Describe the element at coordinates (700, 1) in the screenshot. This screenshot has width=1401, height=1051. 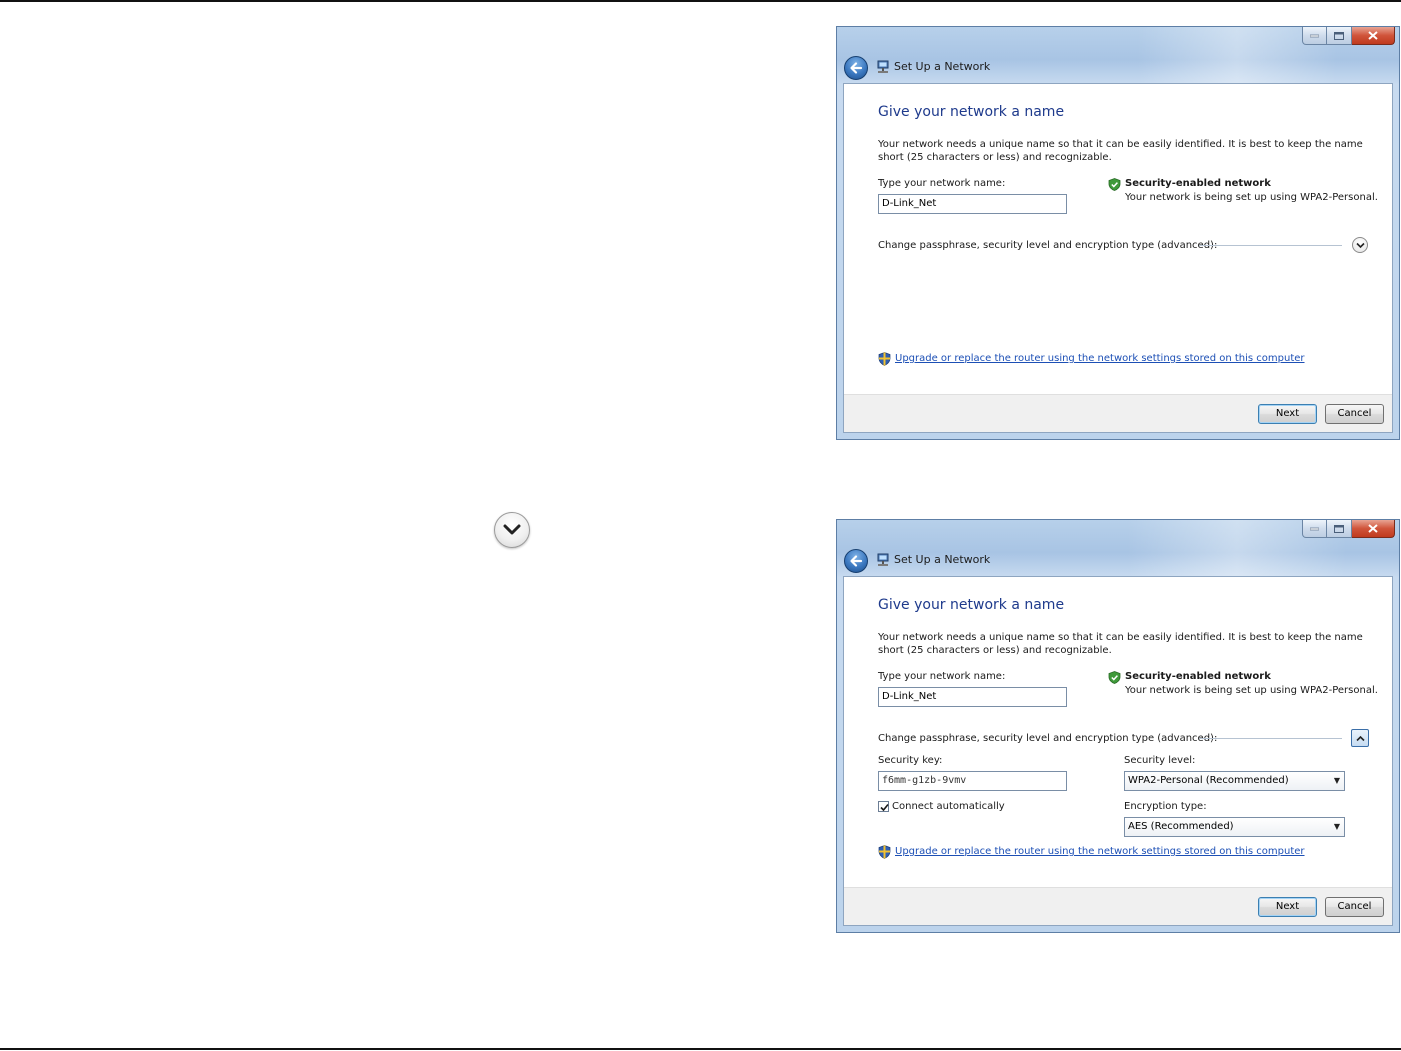
I see `page-top-rule` at that location.